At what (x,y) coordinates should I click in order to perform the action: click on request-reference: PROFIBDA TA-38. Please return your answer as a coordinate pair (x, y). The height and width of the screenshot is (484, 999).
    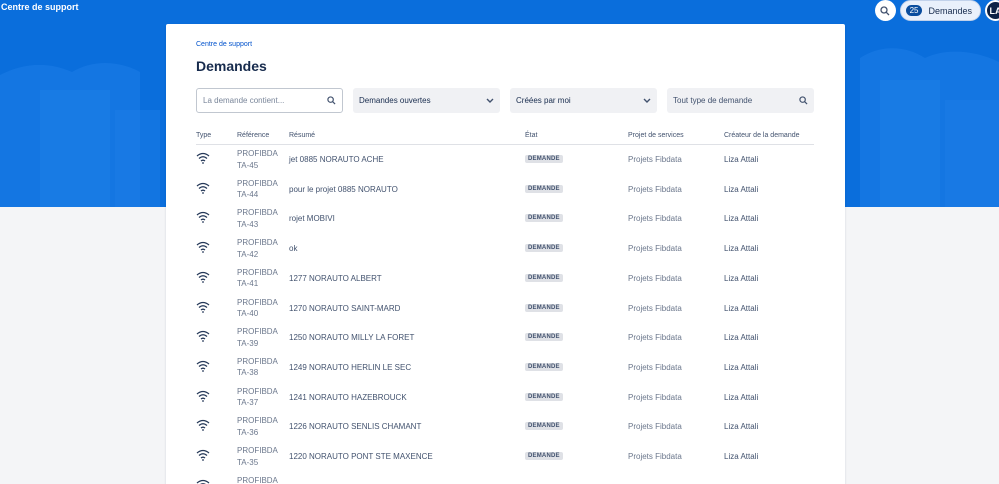
    Looking at the image, I should click on (260, 367).